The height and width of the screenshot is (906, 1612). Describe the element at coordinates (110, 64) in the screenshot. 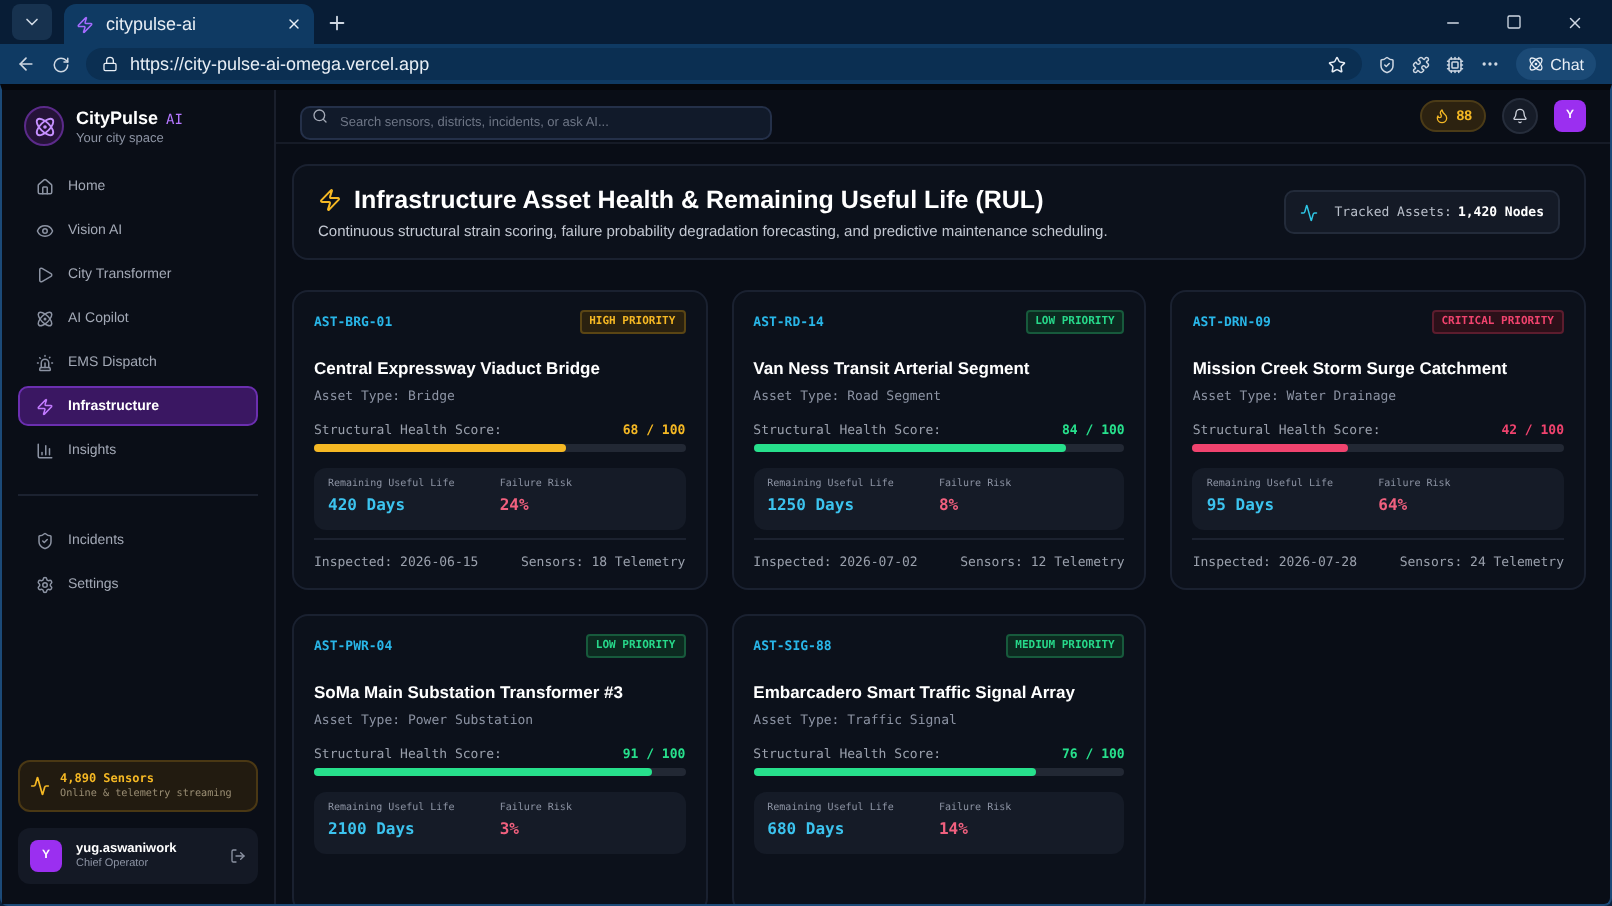

I see `lock-icon` at that location.